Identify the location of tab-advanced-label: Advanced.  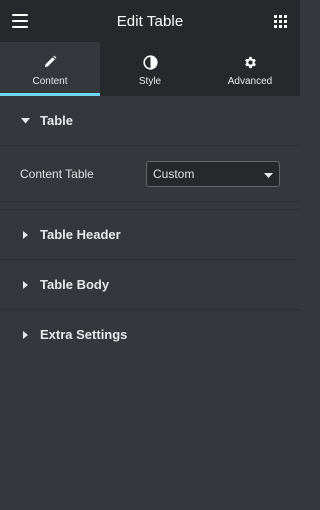
(250, 81).